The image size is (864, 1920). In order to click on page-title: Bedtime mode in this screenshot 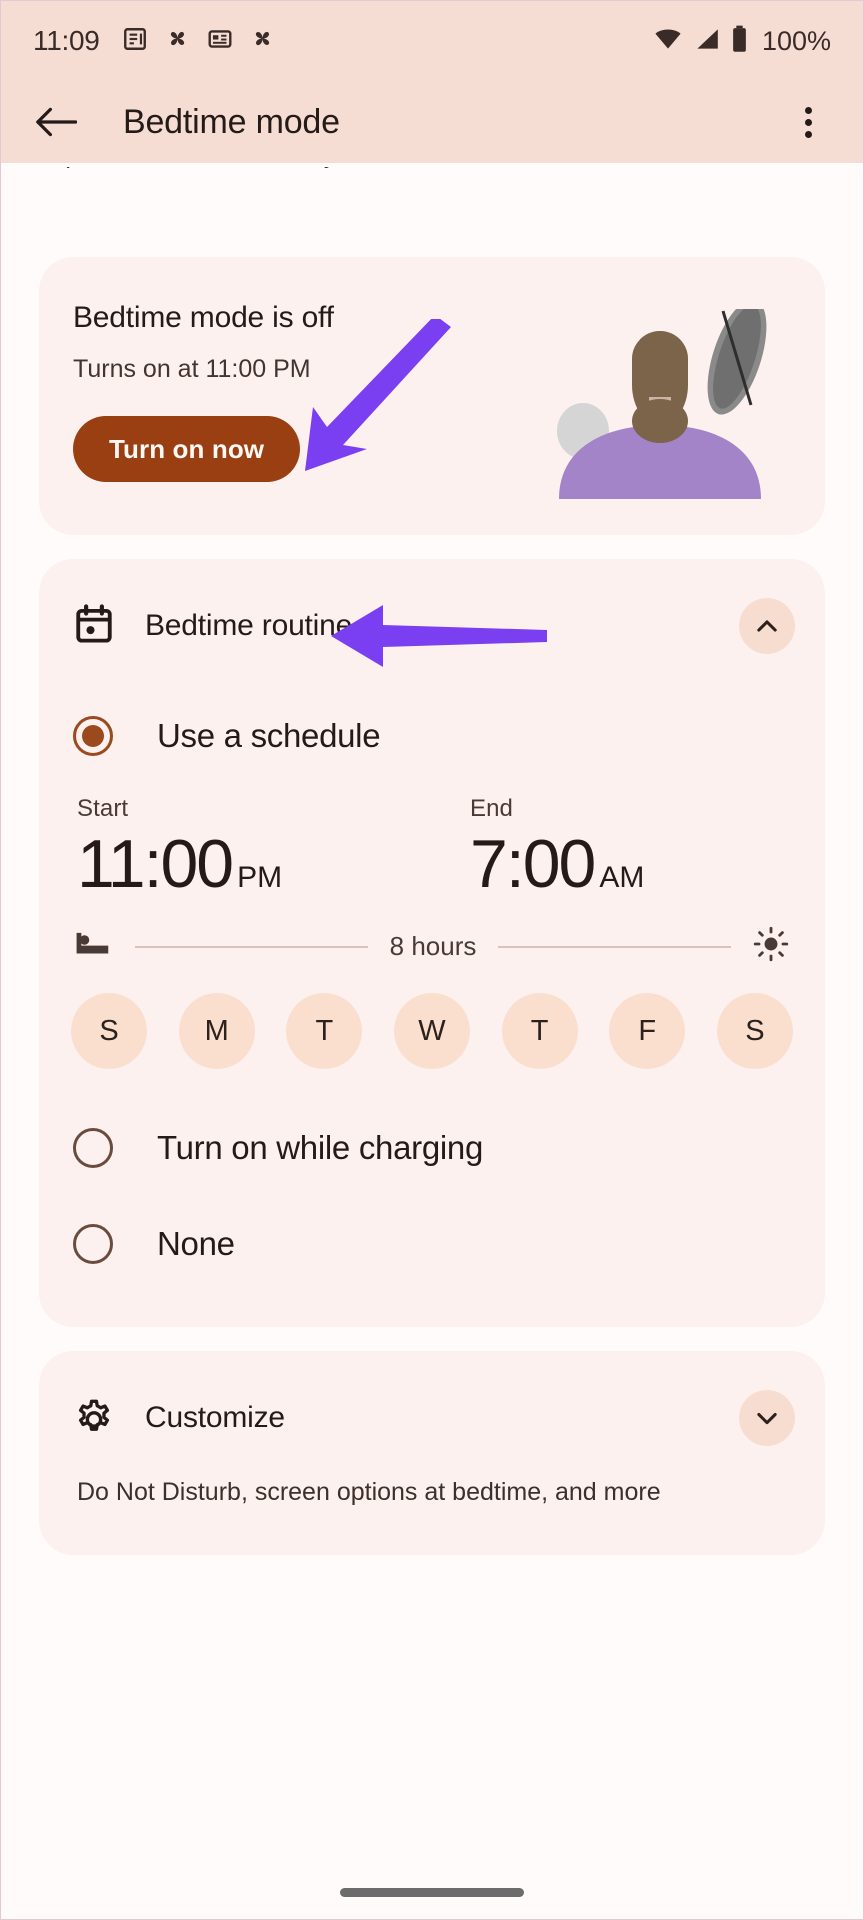, I will do `click(231, 121)`.